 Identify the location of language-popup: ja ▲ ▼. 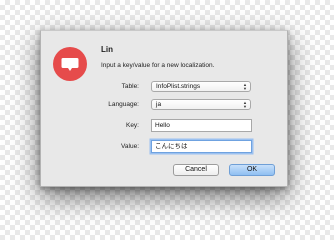
(201, 104).